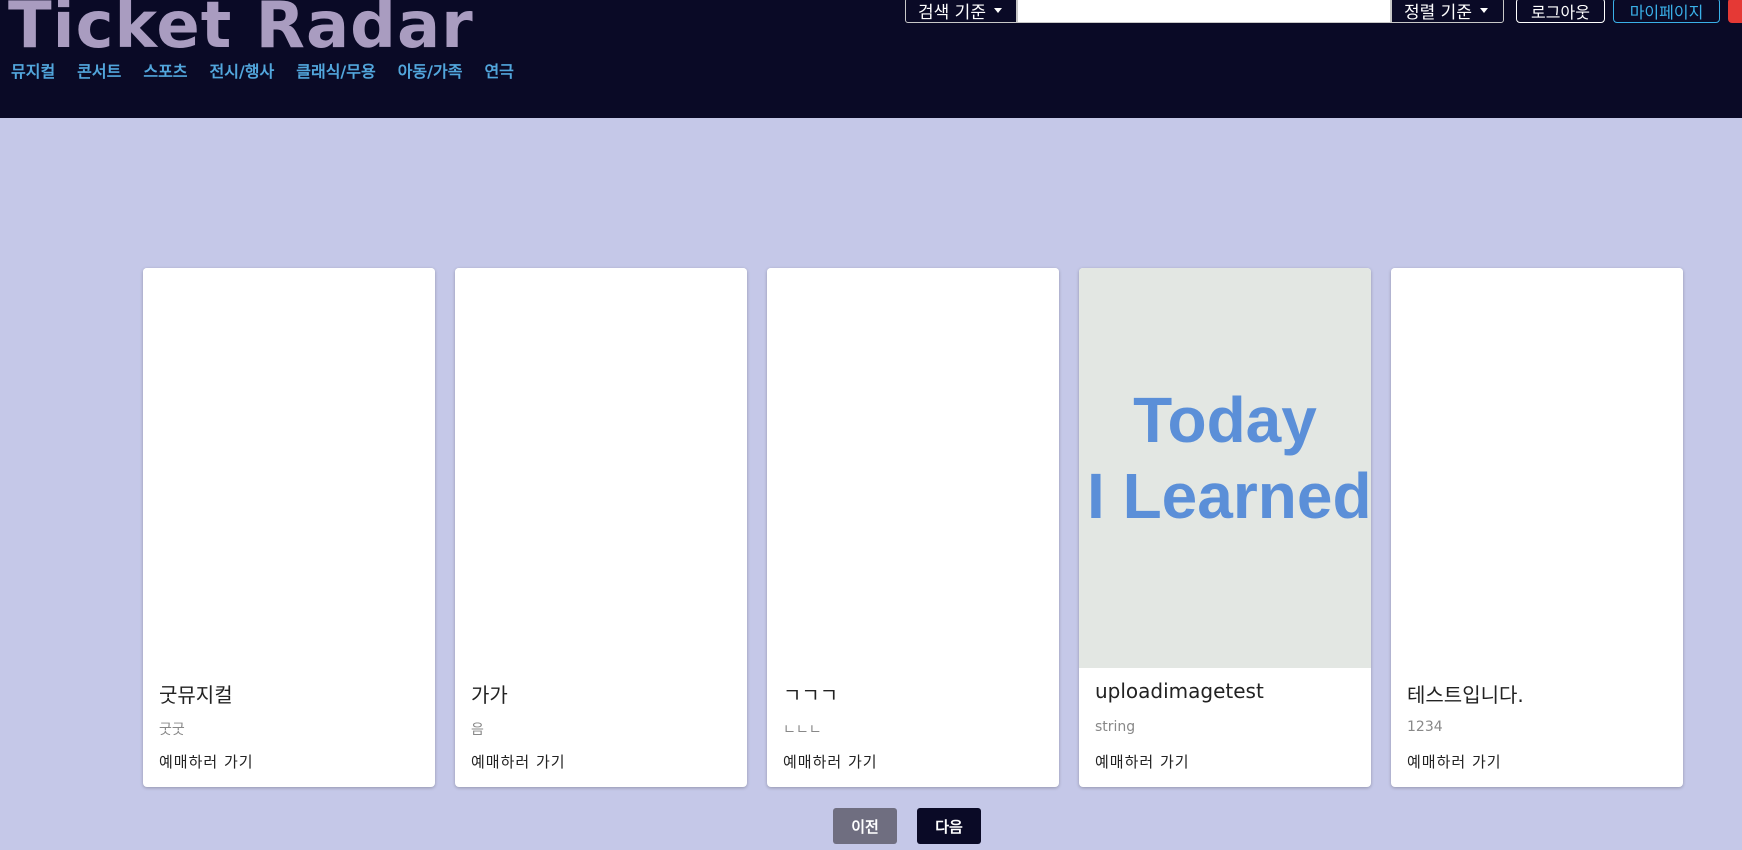 The height and width of the screenshot is (850, 1742). I want to click on nav-item-theater: 연극, so click(498, 70).